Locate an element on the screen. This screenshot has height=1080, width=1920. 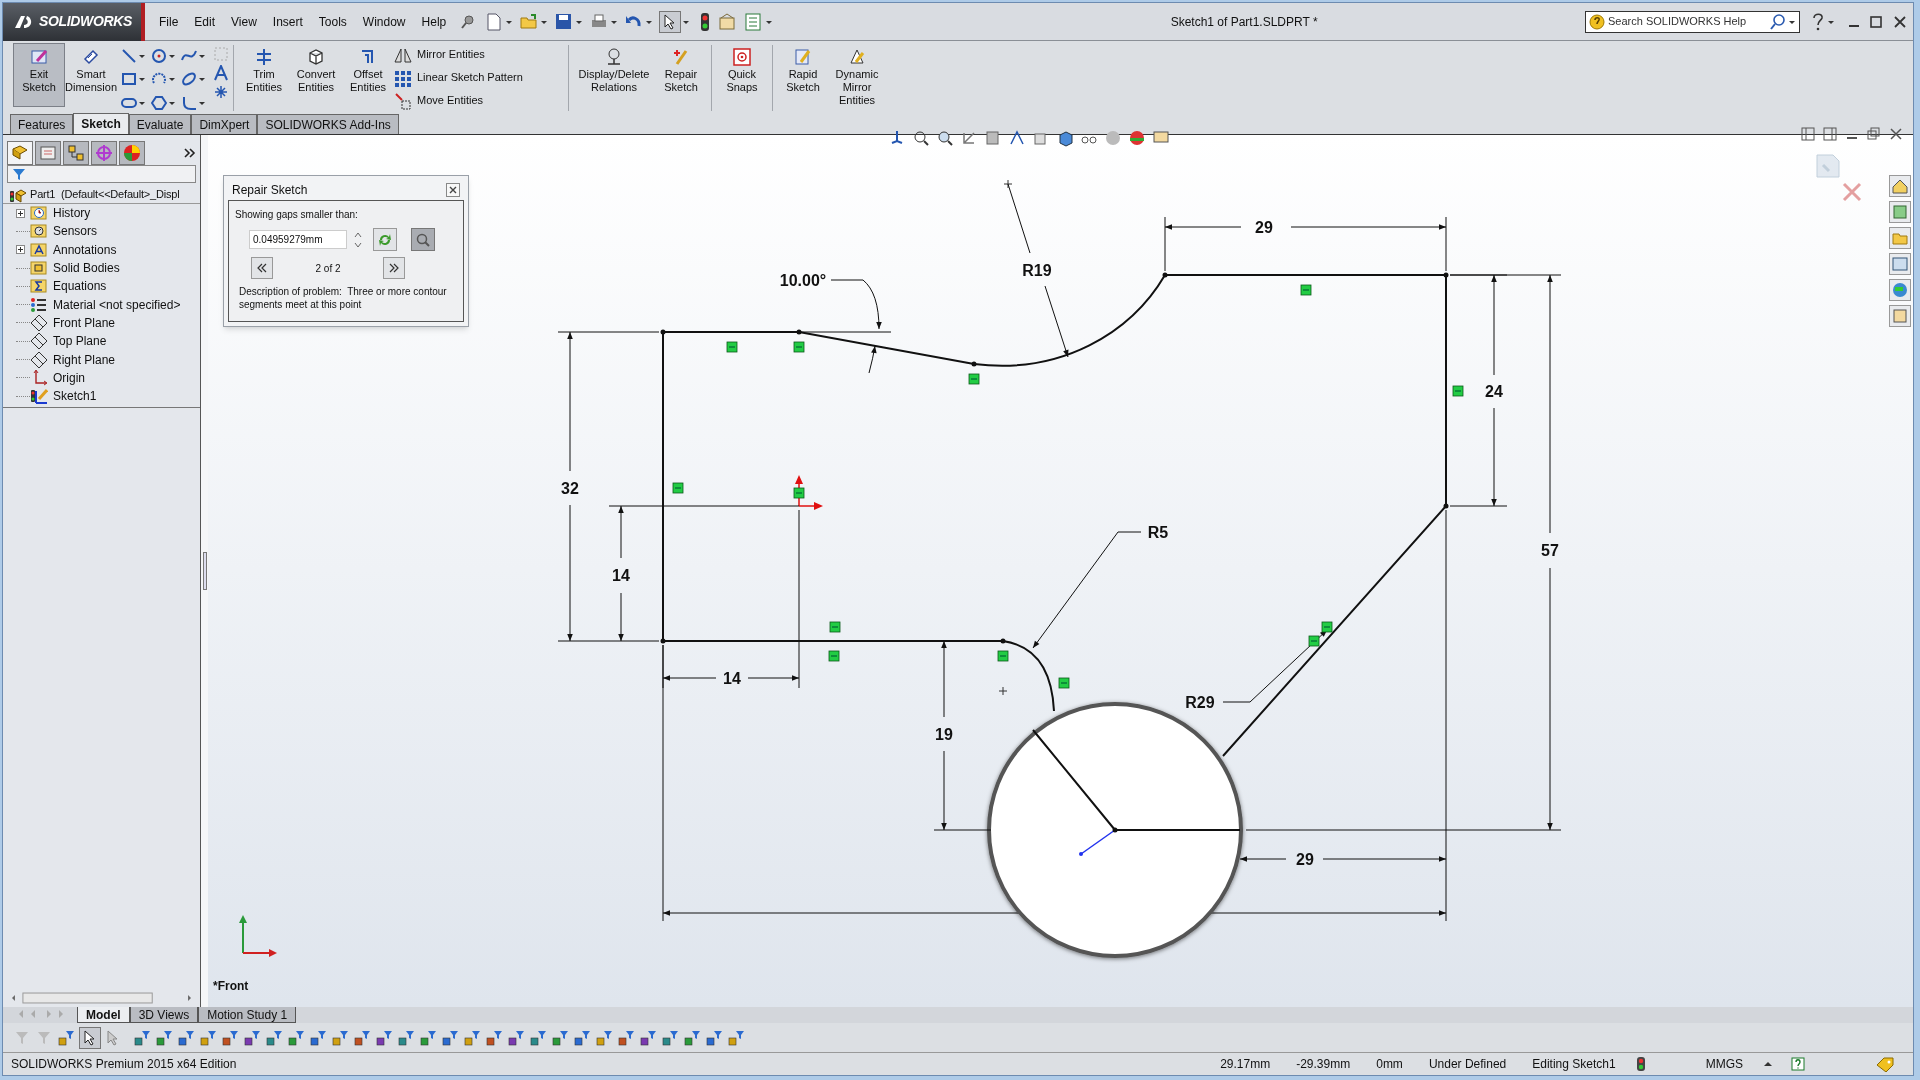
rebuild-light-icon is located at coordinates (1640, 1064).